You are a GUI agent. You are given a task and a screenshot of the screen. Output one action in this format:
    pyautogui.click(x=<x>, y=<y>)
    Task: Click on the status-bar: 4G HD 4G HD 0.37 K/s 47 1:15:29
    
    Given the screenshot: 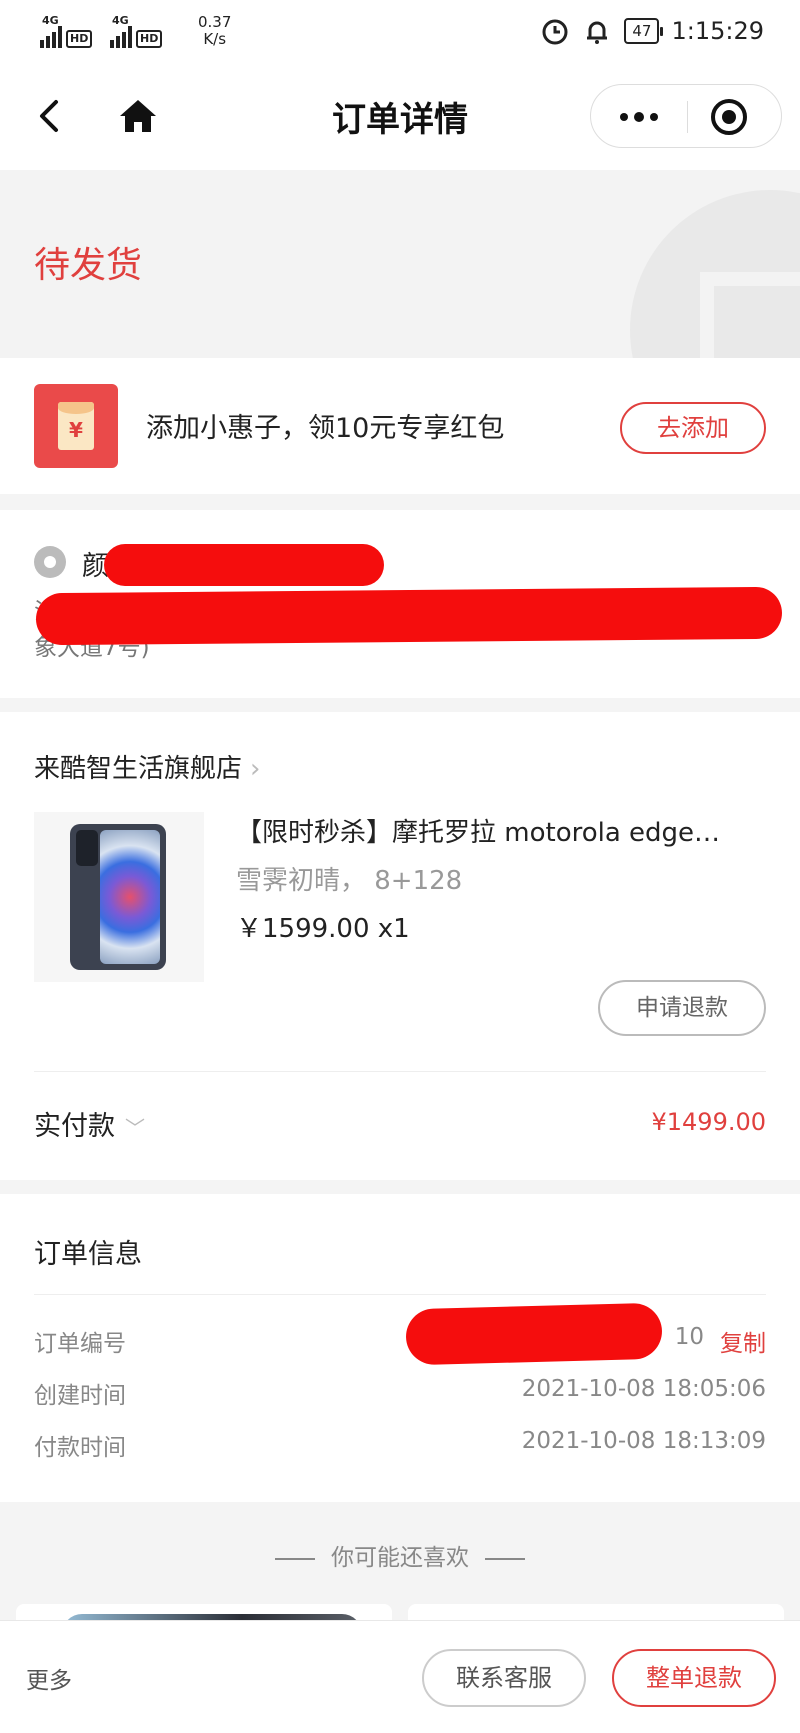 What is the action you would take?
    pyautogui.click(x=400, y=34)
    